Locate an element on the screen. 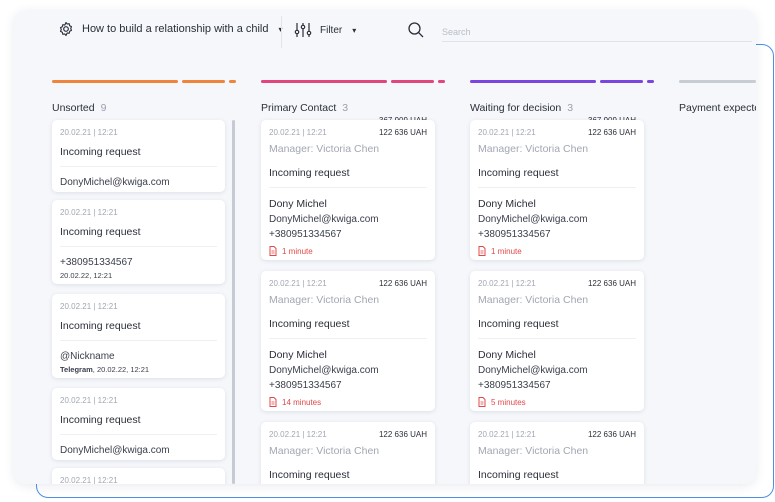  column-title: Unsorted 9 is located at coordinates (79, 108).